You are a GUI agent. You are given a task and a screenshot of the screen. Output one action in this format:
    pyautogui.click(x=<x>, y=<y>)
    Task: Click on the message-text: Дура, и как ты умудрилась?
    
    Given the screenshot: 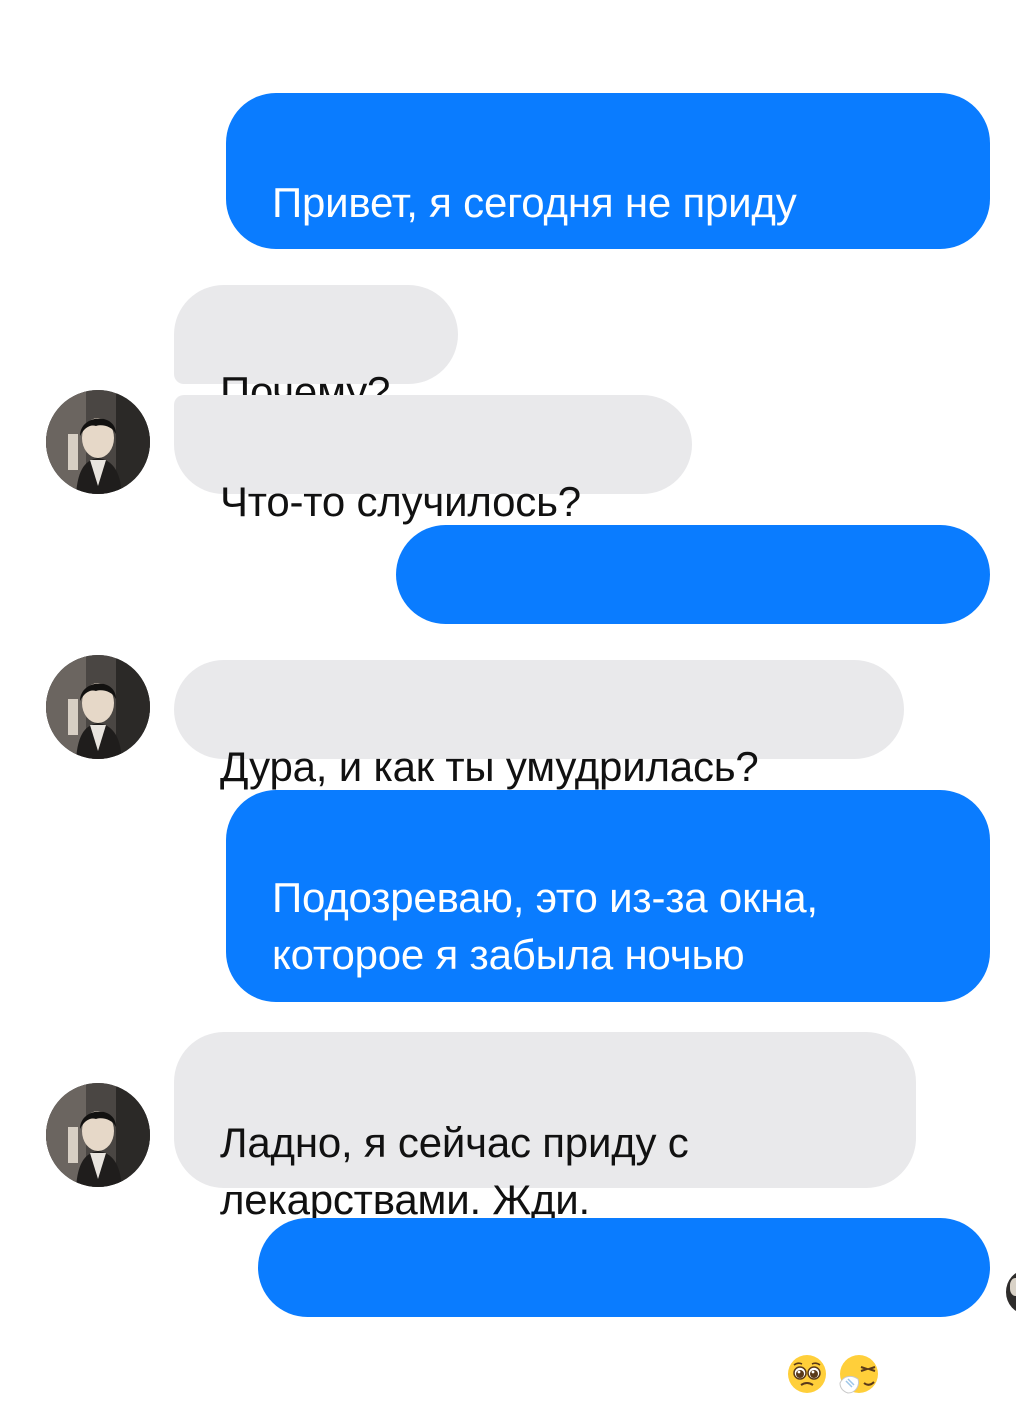 What is the action you would take?
    pyautogui.click(x=489, y=766)
    